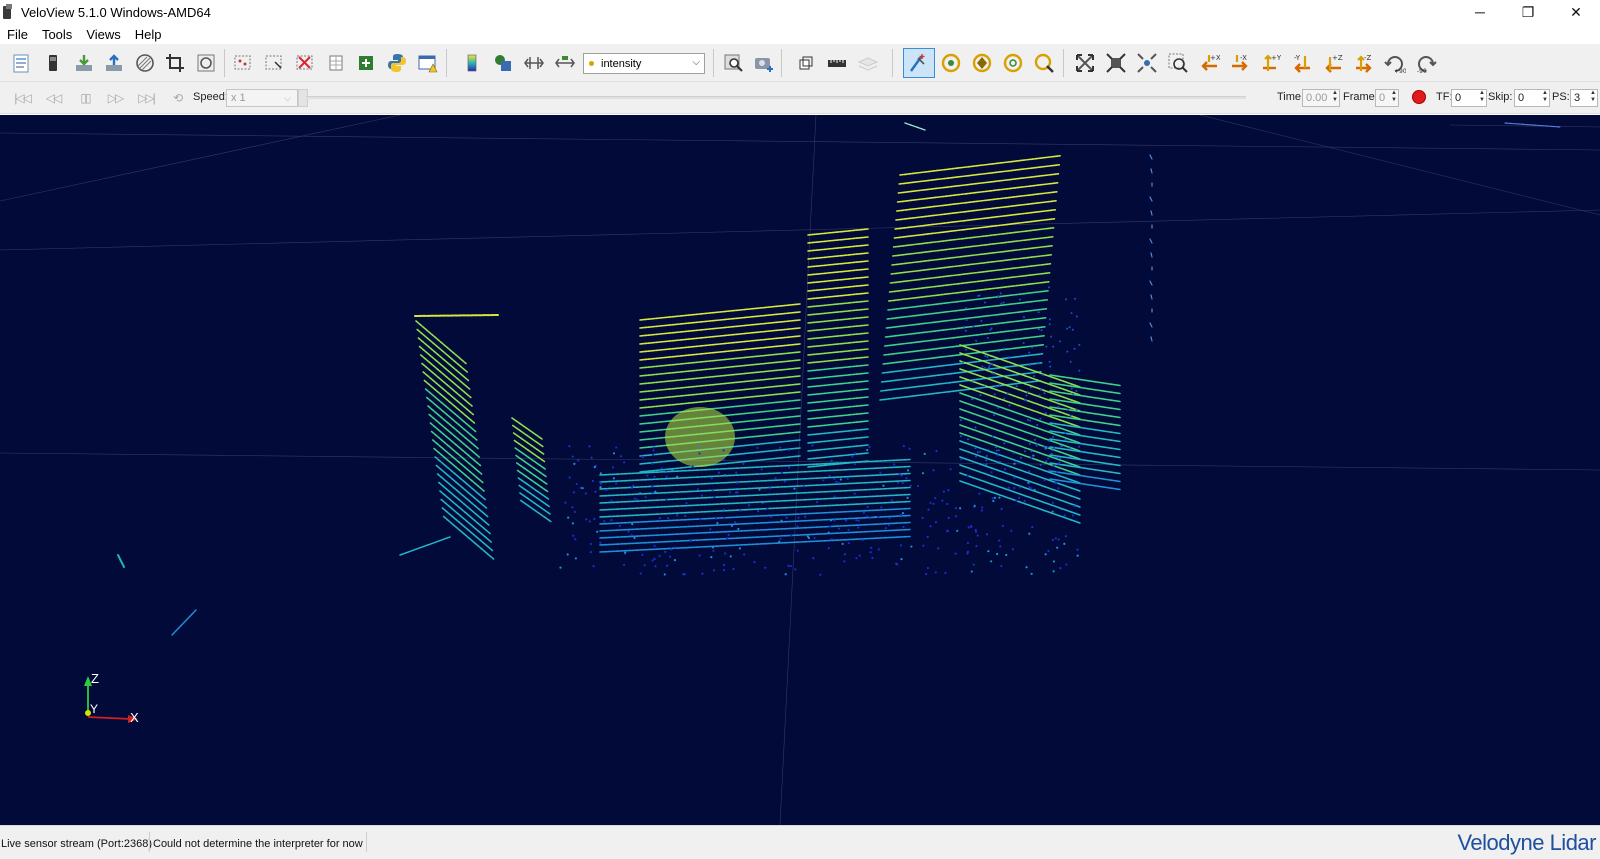 The image size is (1600, 859). I want to click on ruler-icon, so click(837, 63).